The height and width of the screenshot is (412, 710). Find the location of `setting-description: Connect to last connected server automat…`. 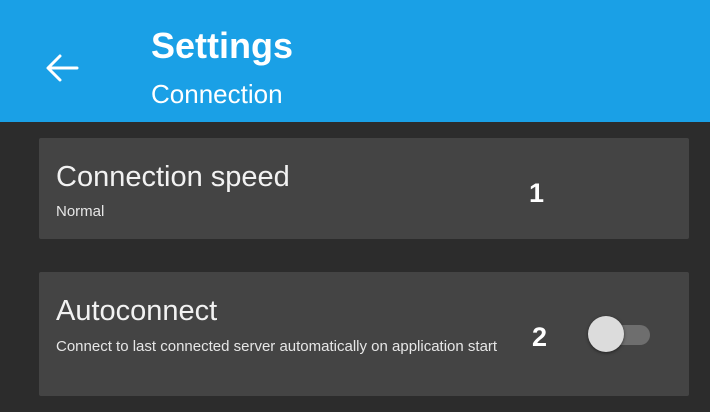

setting-description: Connect to last connected server automat… is located at coordinates (277, 346).